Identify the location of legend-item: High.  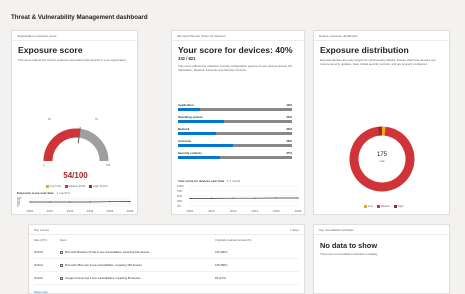
(398, 206).